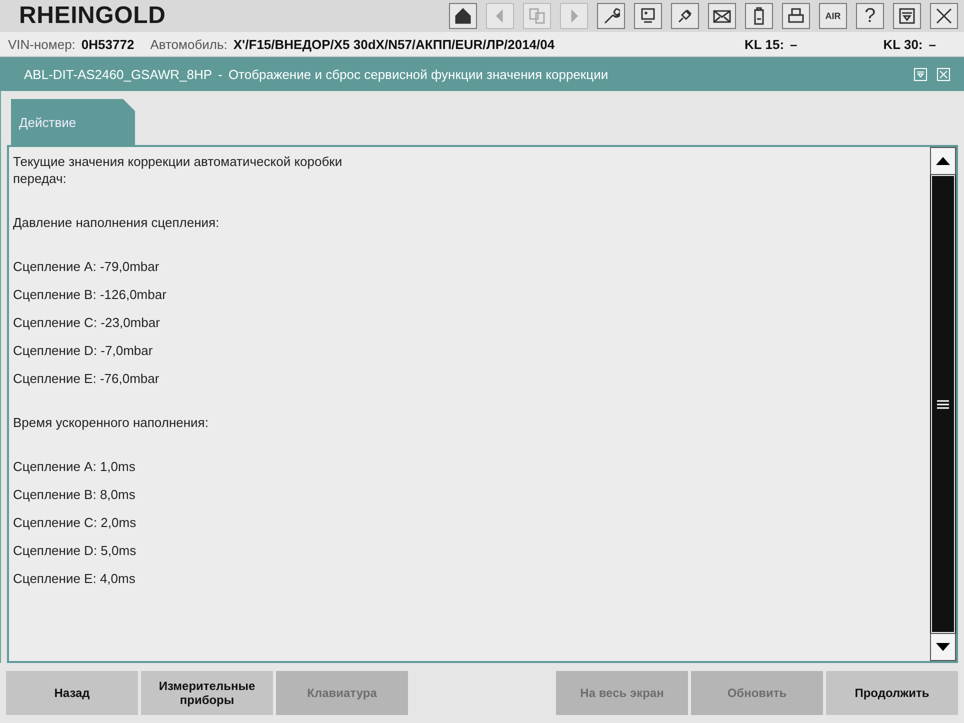 Image resolution: width=964 pixels, height=723 pixels. Describe the element at coordinates (107, 44) in the screenshot. I see `vin-value: 0H53772` at that location.